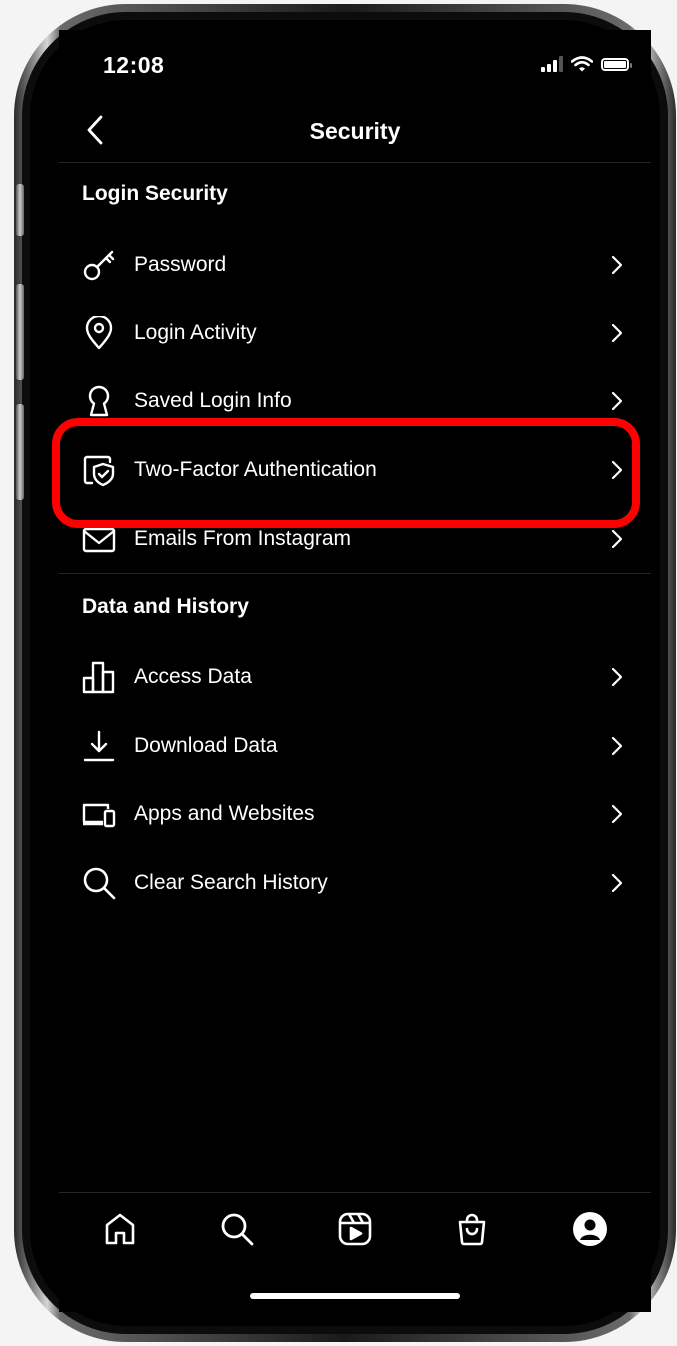  I want to click on tab-profile, so click(590, 1229).